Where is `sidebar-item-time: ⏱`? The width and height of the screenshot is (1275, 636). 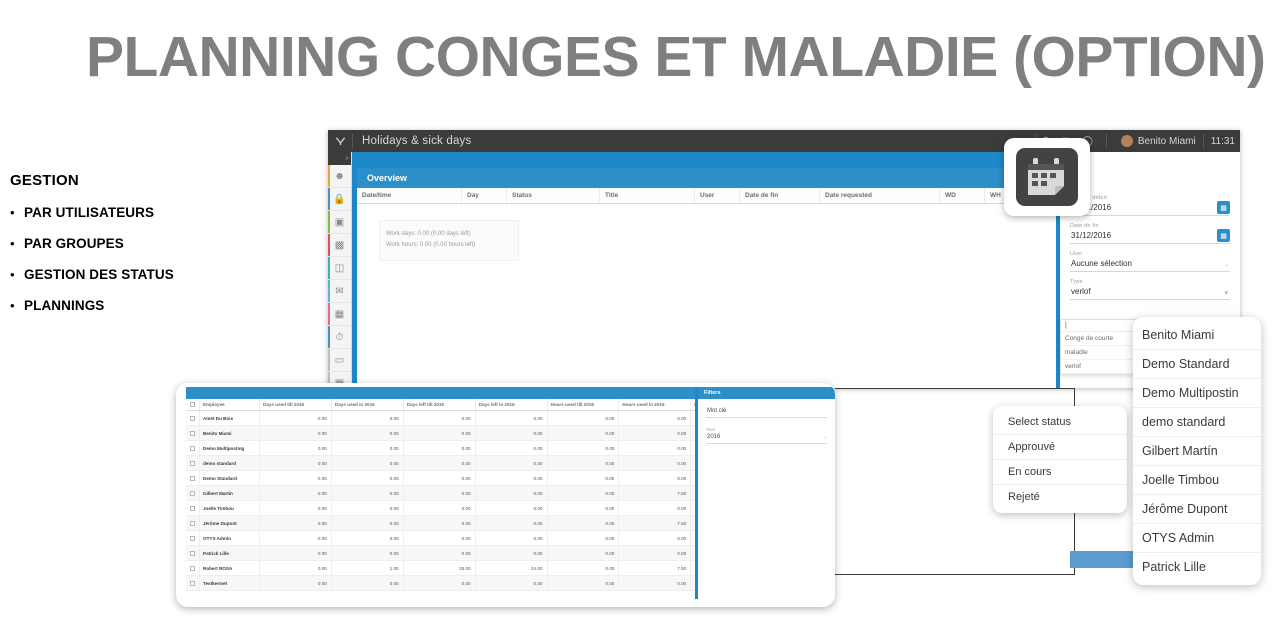
sidebar-item-time: ⏱ is located at coordinates (339, 337).